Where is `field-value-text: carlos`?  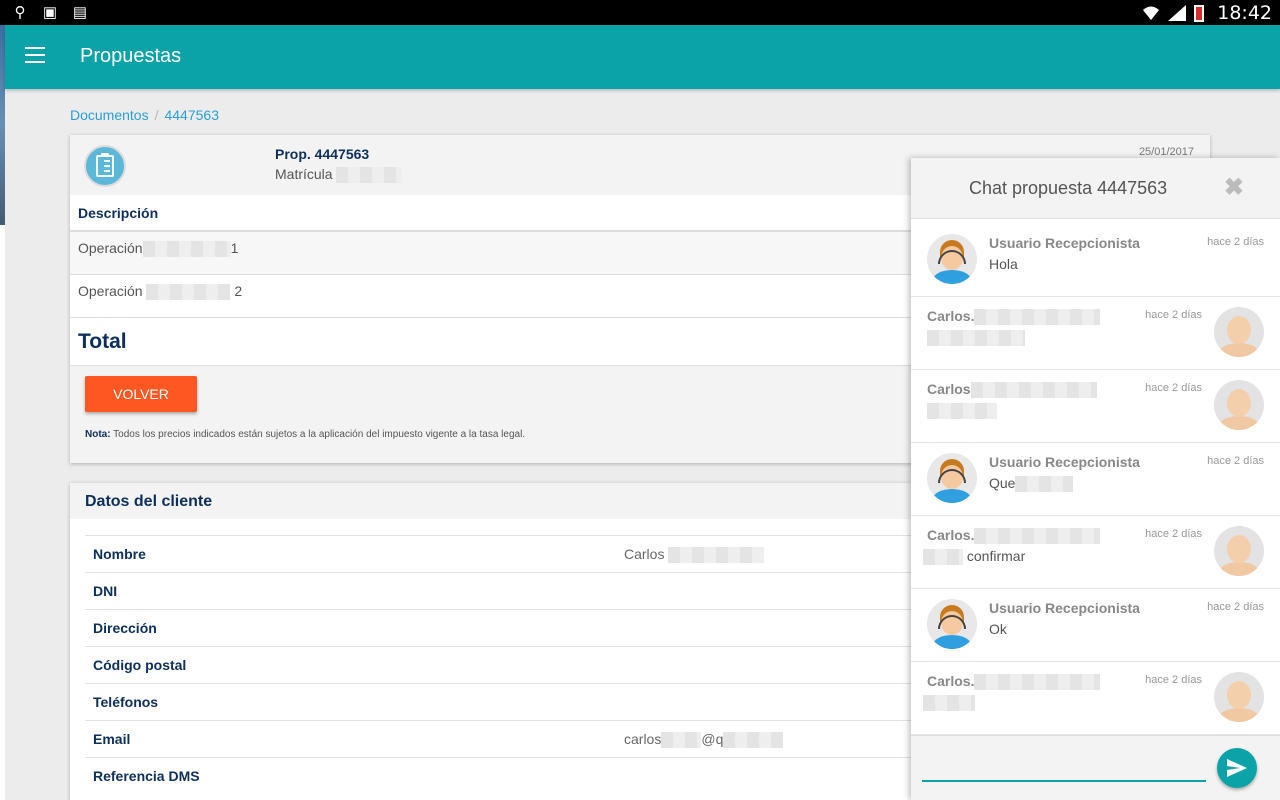 field-value-text: carlos is located at coordinates (643, 739).